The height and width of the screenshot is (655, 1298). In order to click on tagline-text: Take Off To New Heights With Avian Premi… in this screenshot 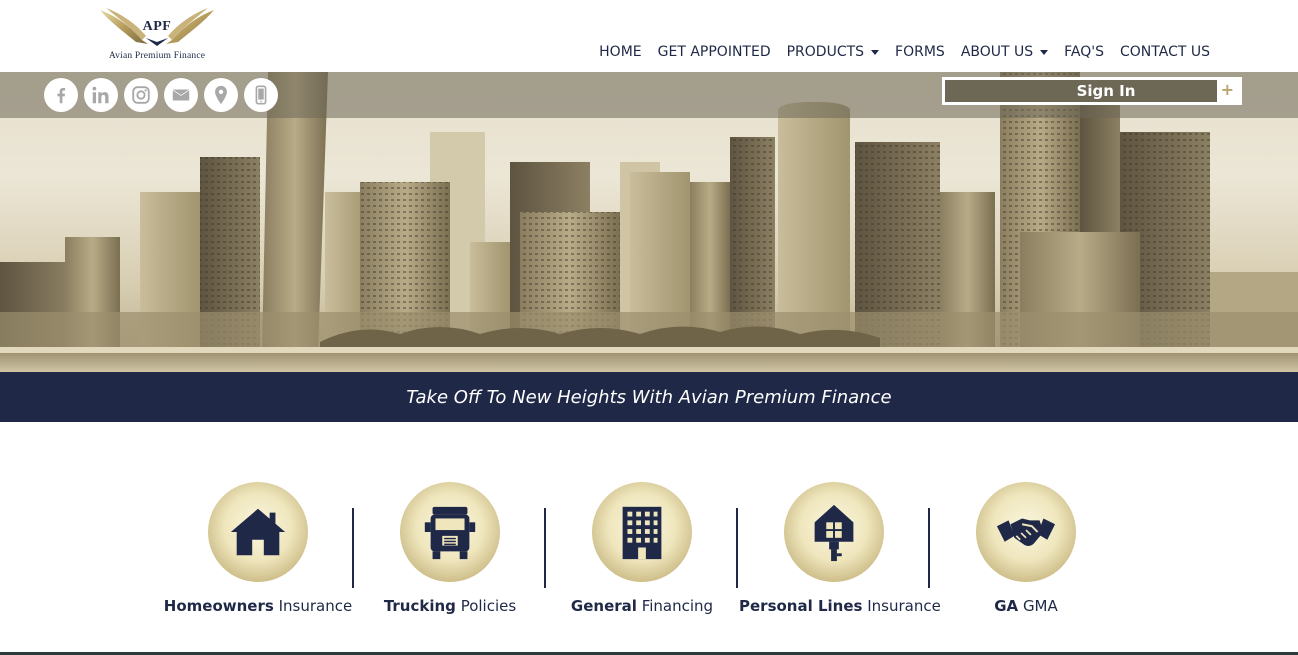, I will do `click(649, 397)`.